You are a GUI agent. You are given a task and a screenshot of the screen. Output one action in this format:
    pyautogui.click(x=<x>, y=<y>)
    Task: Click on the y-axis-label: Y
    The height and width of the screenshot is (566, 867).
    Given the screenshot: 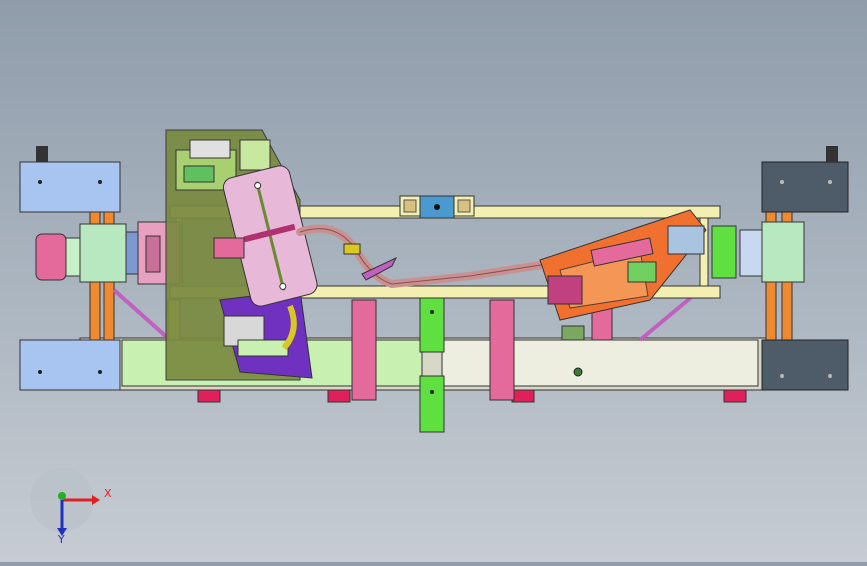 What is the action you would take?
    pyautogui.click(x=61, y=539)
    